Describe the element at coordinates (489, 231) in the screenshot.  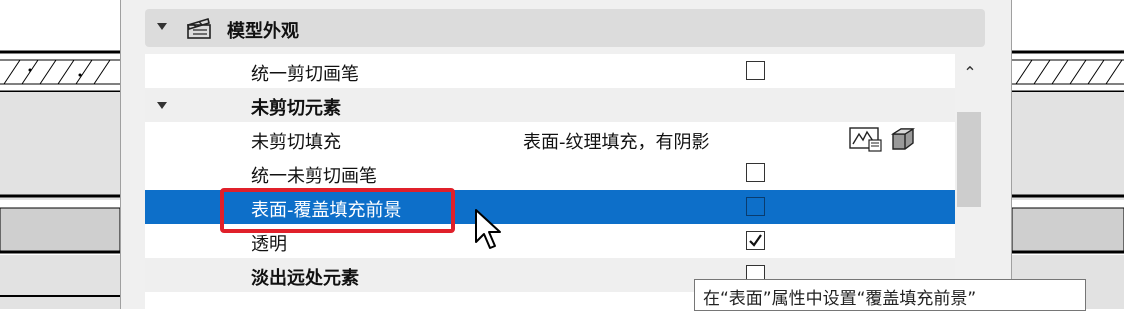
I see `mouse-cursor-icon` at that location.